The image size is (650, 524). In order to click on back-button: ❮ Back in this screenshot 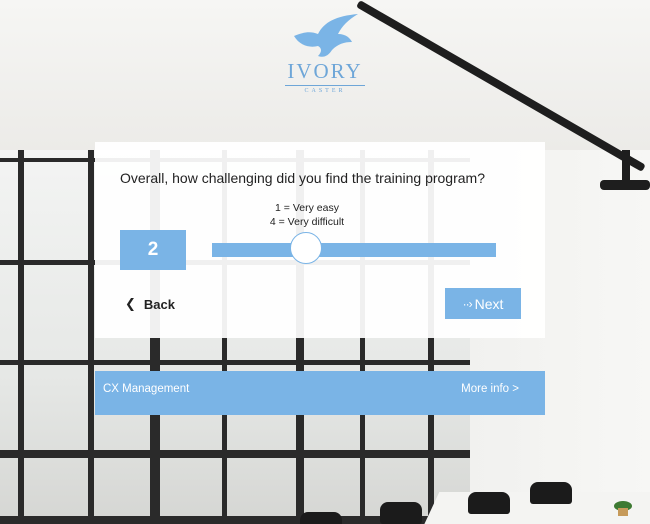, I will do `click(150, 304)`.